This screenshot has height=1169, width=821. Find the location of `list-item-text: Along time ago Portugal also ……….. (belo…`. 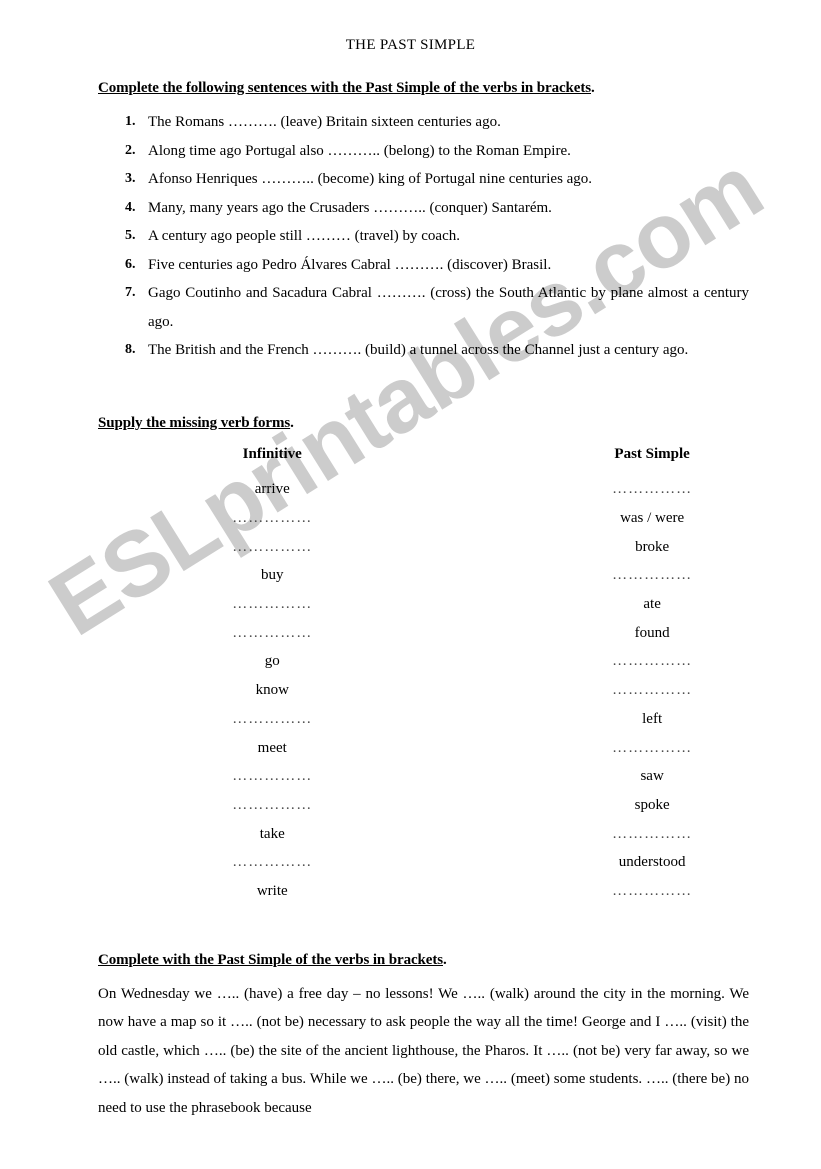

list-item-text: Along time ago Portugal also ……….. (belo… is located at coordinates (359, 150).